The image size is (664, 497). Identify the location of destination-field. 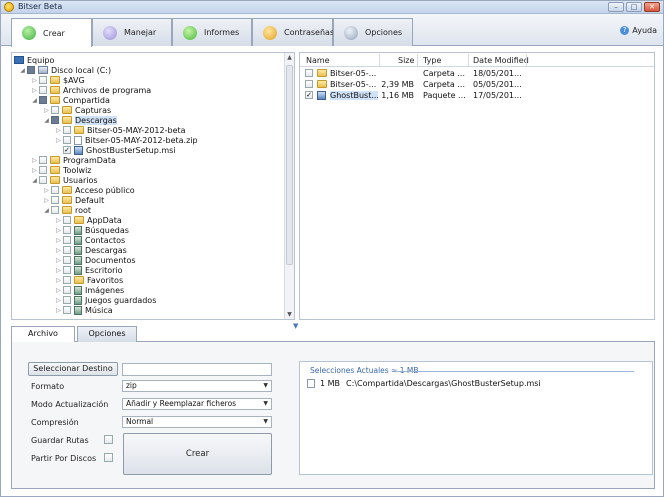
(197, 369).